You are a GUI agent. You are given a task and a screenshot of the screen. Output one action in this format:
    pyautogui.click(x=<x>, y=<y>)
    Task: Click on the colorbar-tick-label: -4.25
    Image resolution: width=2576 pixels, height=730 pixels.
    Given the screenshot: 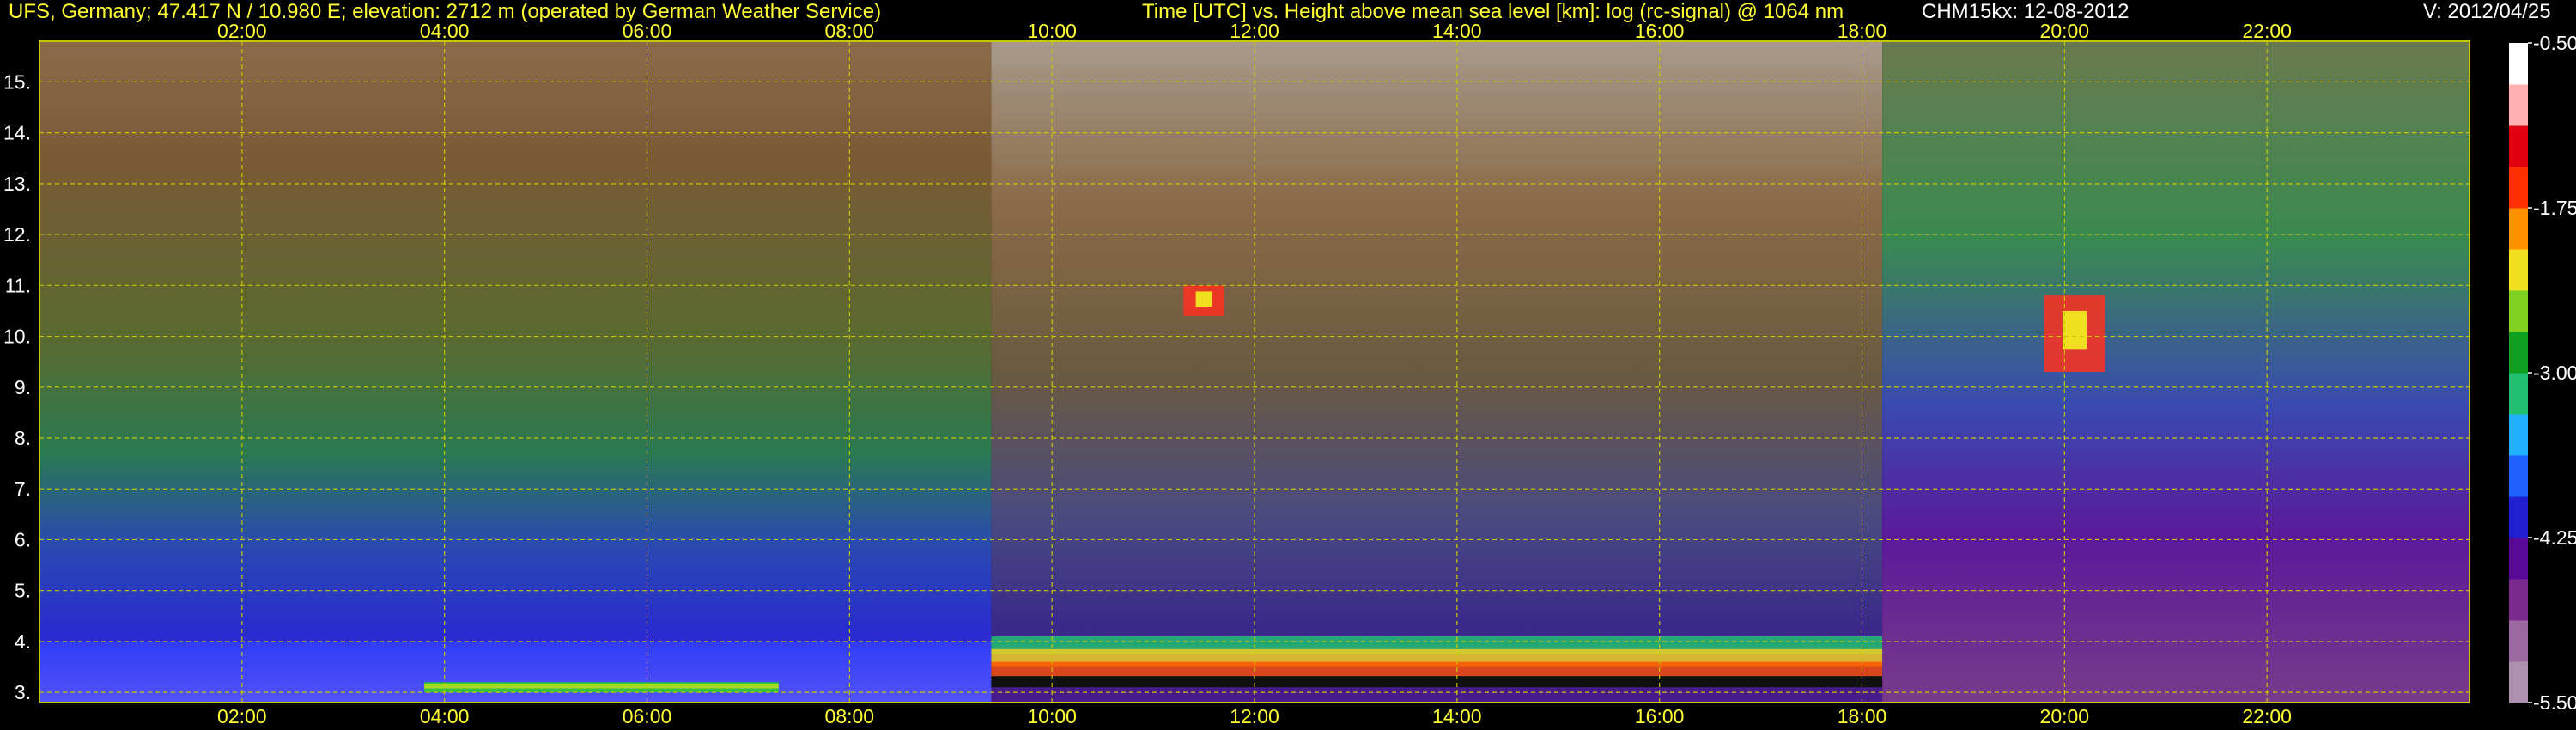 What is the action you would take?
    pyautogui.click(x=2554, y=537)
    